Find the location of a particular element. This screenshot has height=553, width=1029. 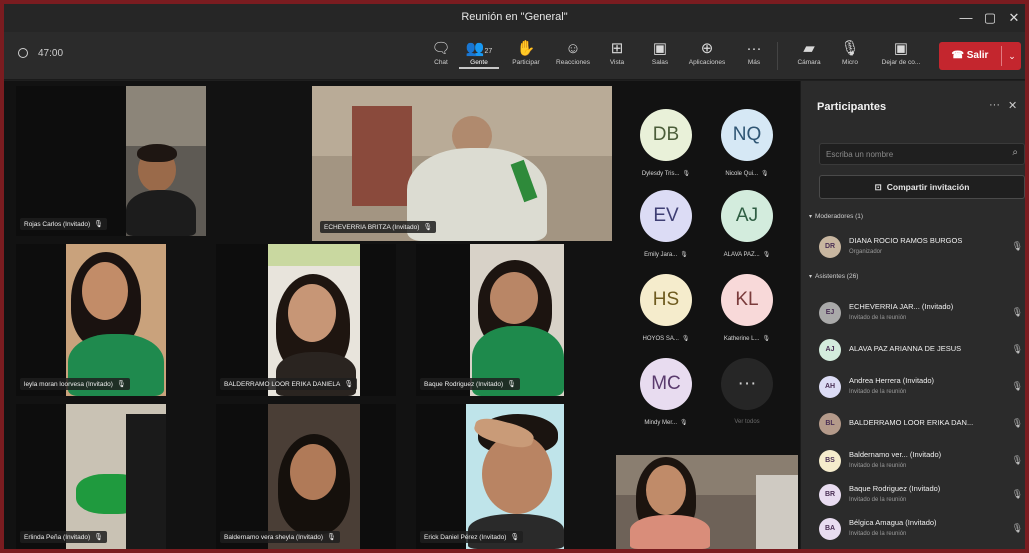

avatar: EV is located at coordinates (666, 216).